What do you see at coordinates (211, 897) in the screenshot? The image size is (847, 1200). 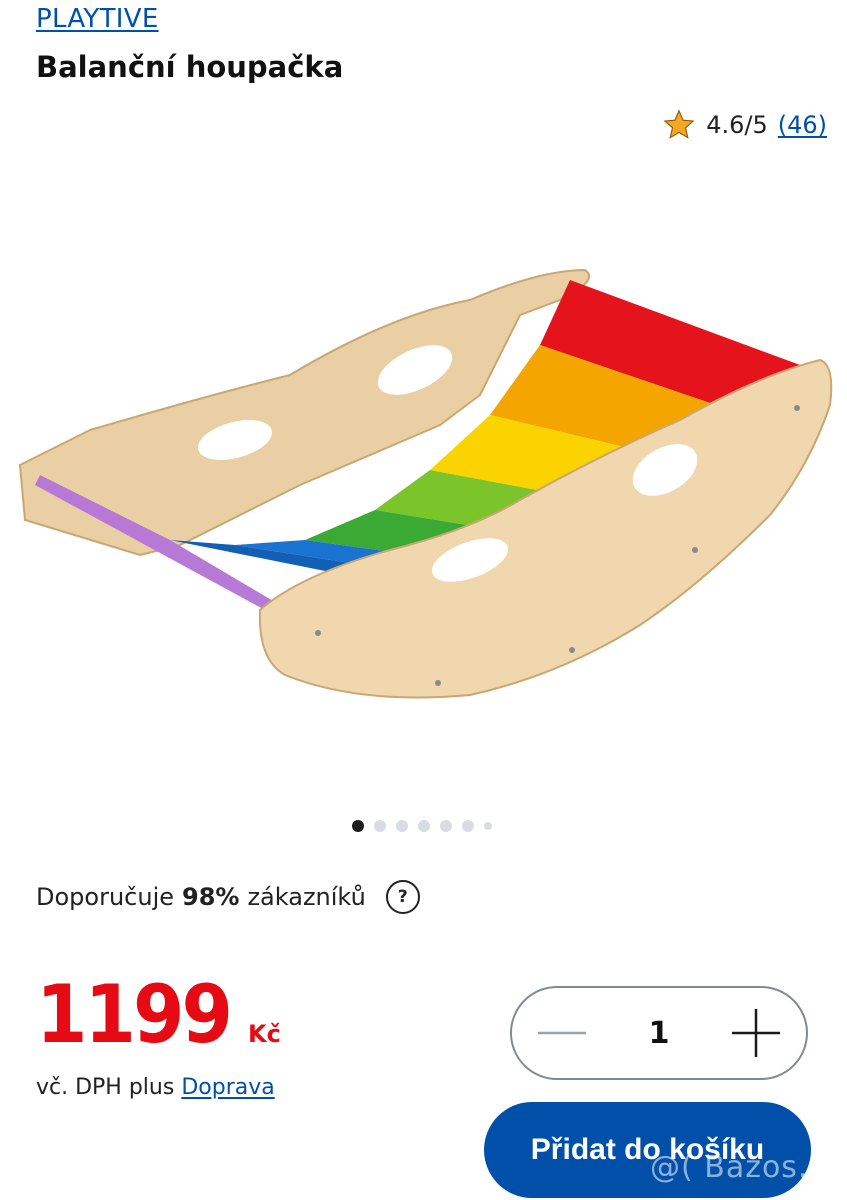 I see `recommend-percent: 98%` at bounding box center [211, 897].